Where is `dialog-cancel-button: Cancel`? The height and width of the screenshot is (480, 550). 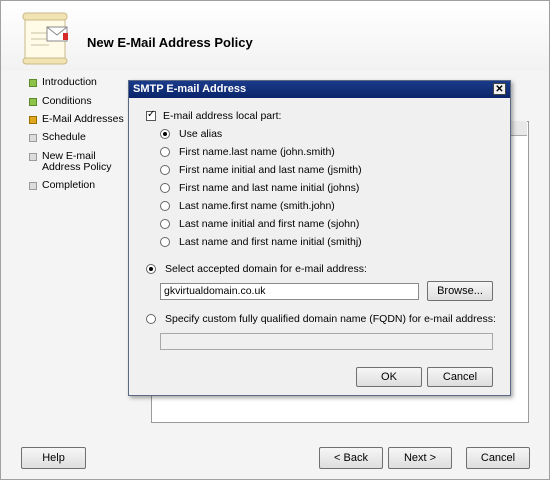
dialog-cancel-button: Cancel is located at coordinates (460, 377).